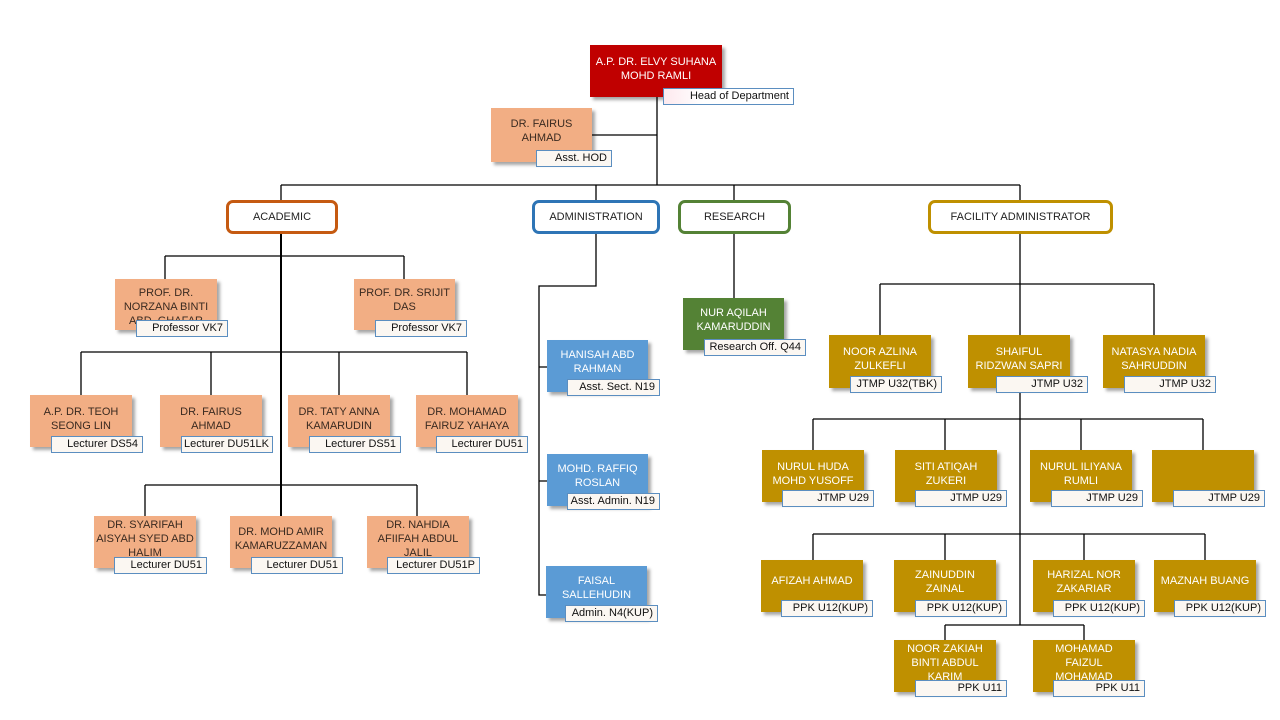  I want to click on node-name: ZAINUDDIN ZAINAL, so click(945, 582).